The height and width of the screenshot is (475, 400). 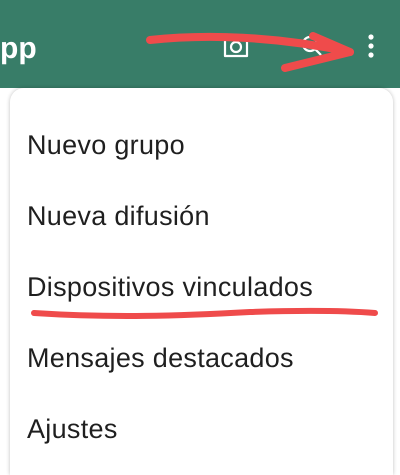 I want to click on menu-item: Dispositivos vinculados, so click(x=170, y=287).